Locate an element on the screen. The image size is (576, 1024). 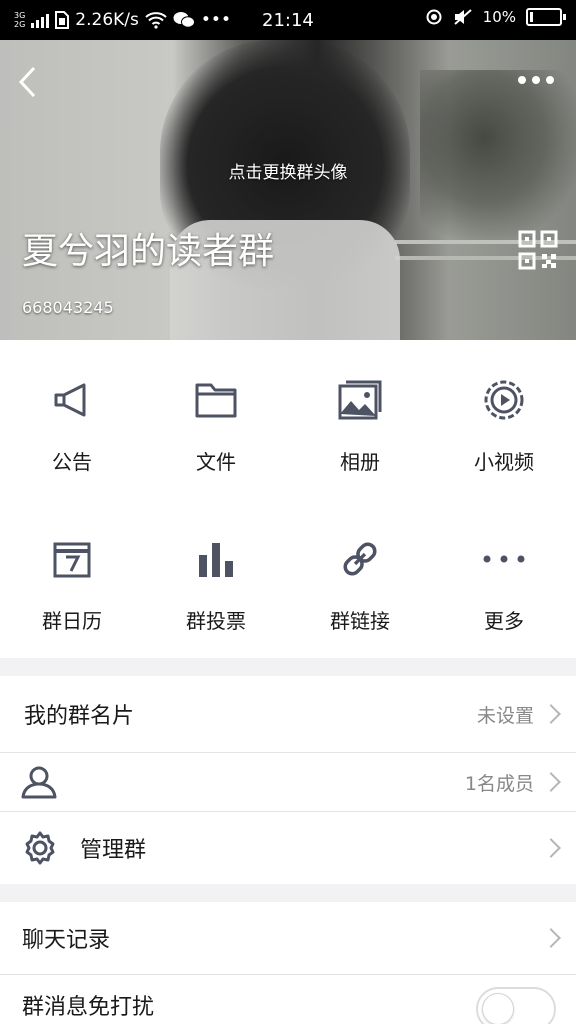
feature-label: 文件 is located at coordinates (216, 462).